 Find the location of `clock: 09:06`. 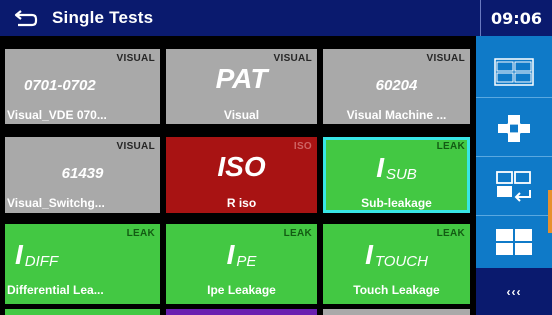

clock: 09:06 is located at coordinates (516, 18).